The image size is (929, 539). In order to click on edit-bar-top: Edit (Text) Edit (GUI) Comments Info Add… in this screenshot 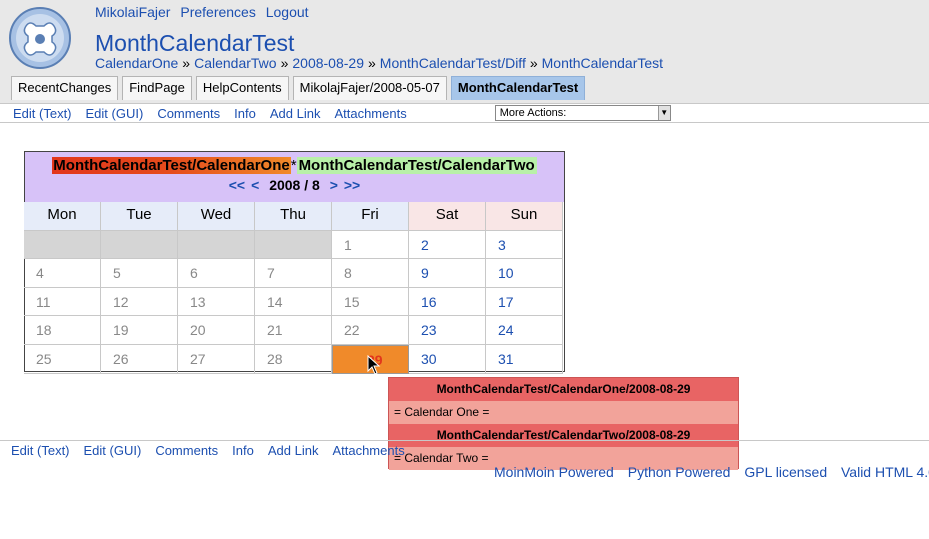, I will do `click(464, 113)`.